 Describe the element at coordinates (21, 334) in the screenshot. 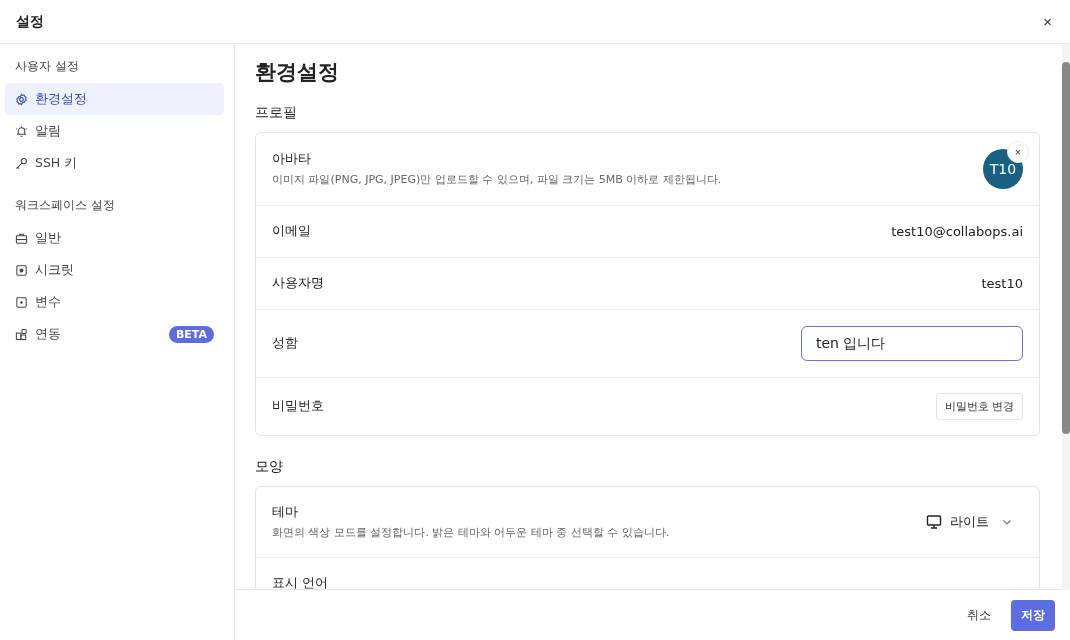

I see `blocks-icon` at that location.